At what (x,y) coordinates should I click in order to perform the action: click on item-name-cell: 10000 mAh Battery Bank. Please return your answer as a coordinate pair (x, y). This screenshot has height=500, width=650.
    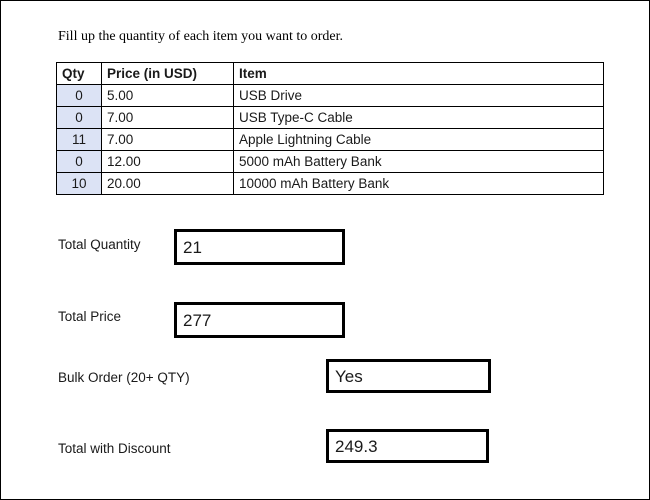
    Looking at the image, I should click on (418, 183).